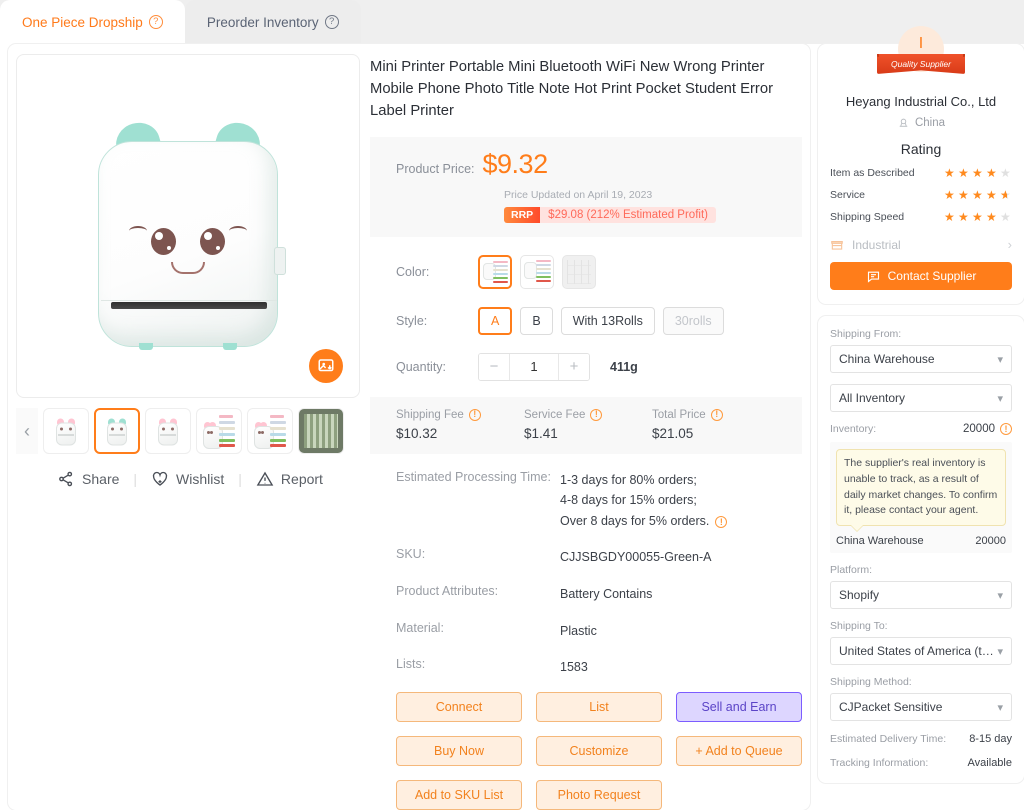  Describe the element at coordinates (238, 230) in the screenshot. I see `printer-brow-right` at that location.